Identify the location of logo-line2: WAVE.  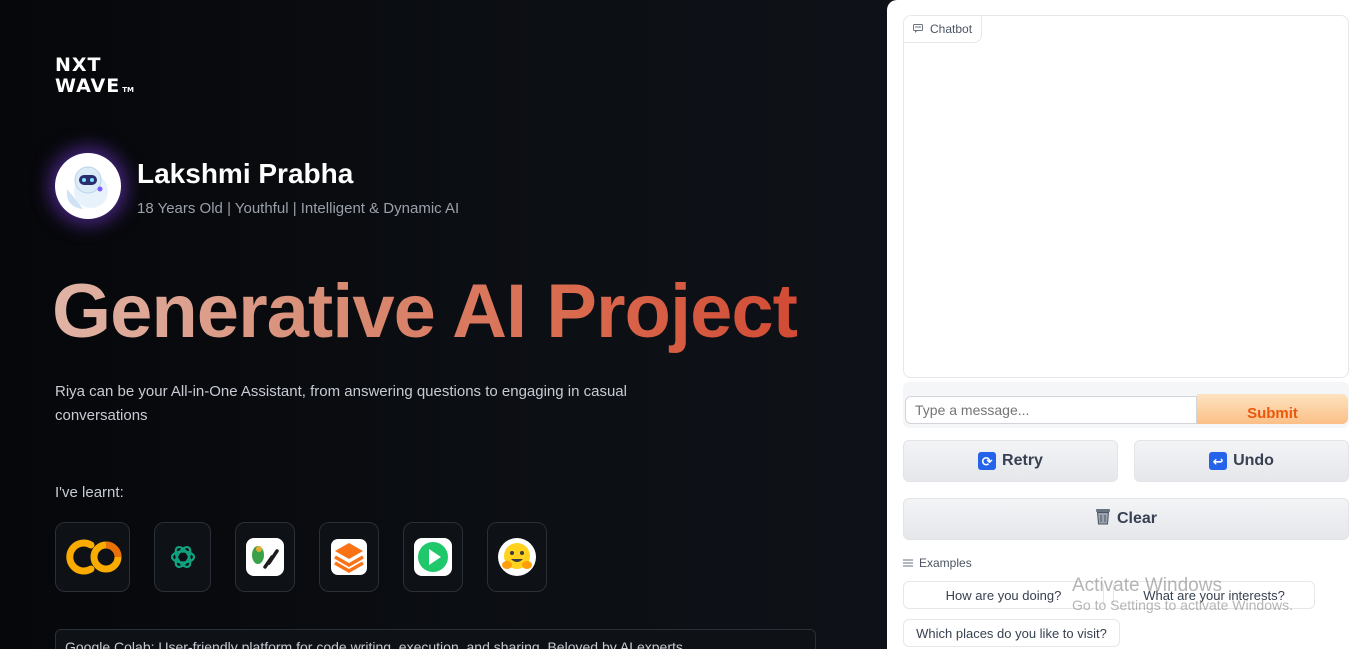
(88, 86).